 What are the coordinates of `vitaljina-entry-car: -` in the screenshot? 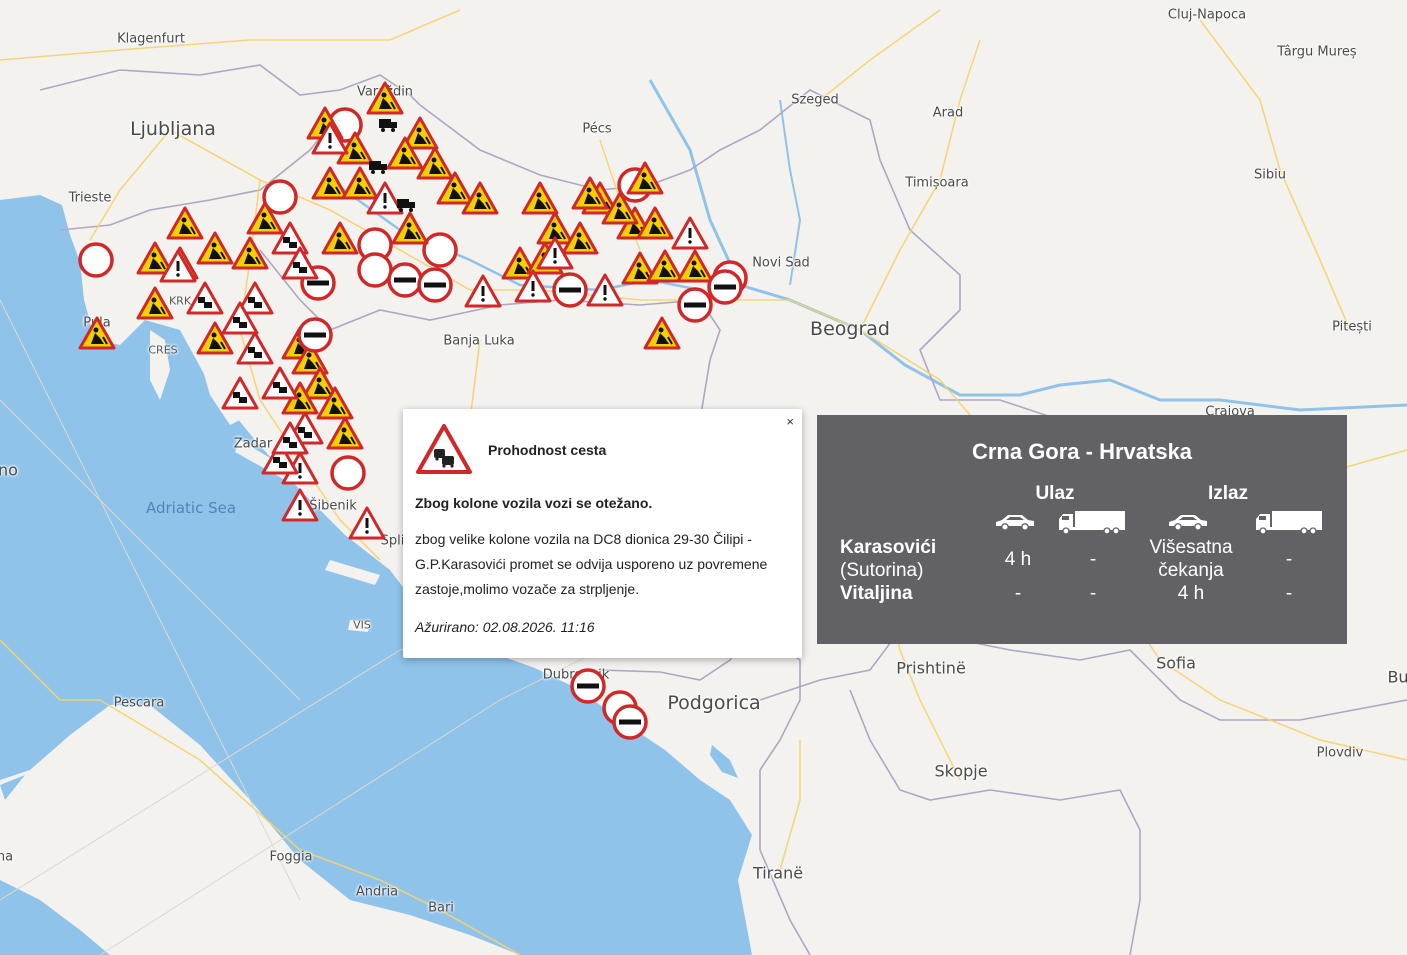 It's located at (1018, 593).